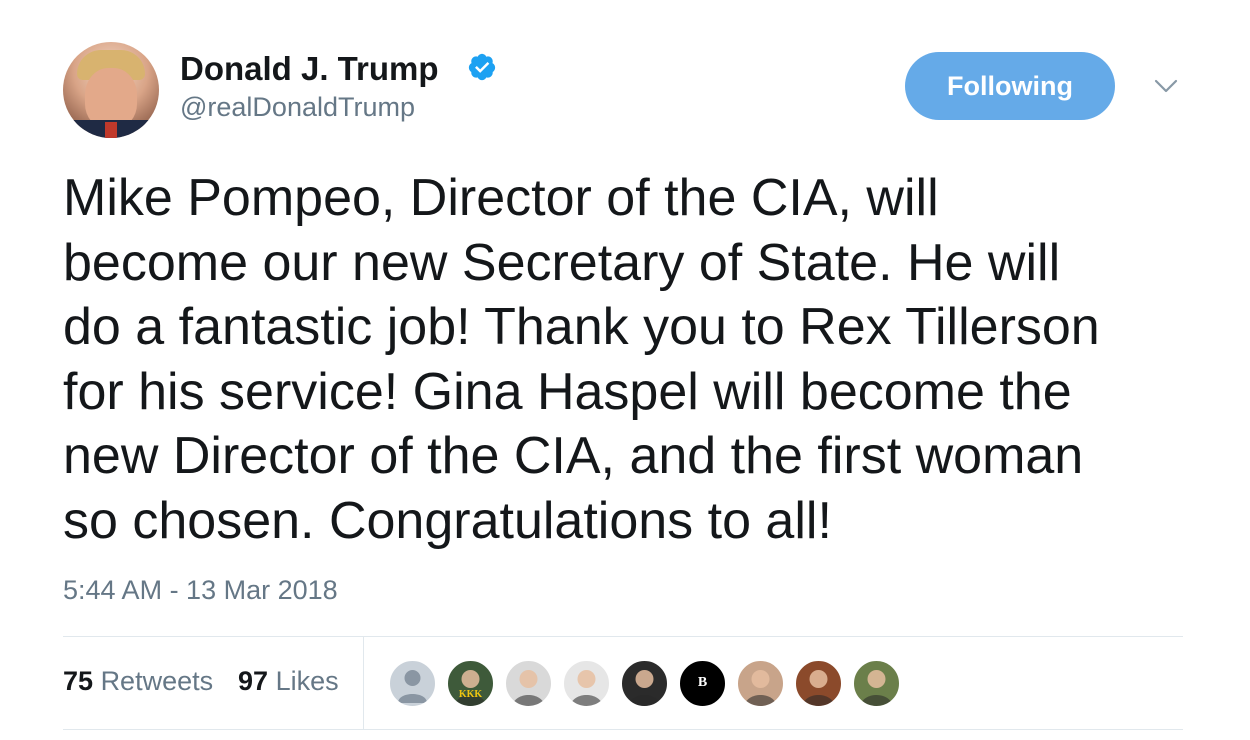 The image size is (1250, 740). I want to click on default-user-icon, so click(412, 686).